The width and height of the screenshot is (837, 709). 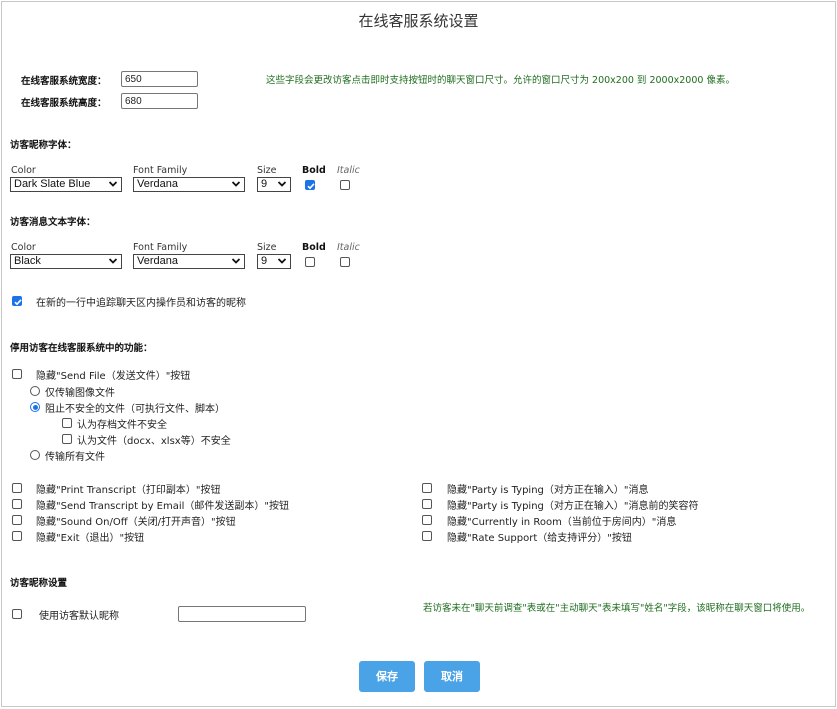 What do you see at coordinates (562, 522) in the screenshot?
I see `hide-in-room-label: 隐藏"Currently in Room（当前位于房间内）"消息` at bounding box center [562, 522].